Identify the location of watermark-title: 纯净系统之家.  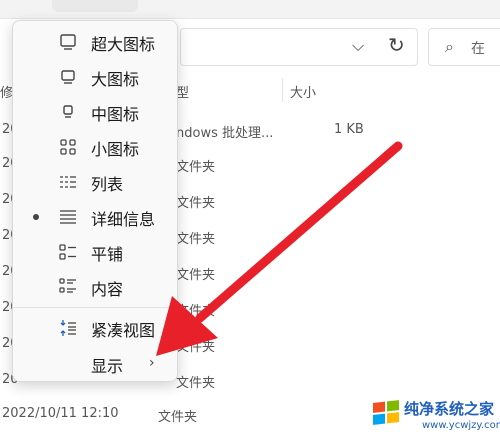
(449, 409).